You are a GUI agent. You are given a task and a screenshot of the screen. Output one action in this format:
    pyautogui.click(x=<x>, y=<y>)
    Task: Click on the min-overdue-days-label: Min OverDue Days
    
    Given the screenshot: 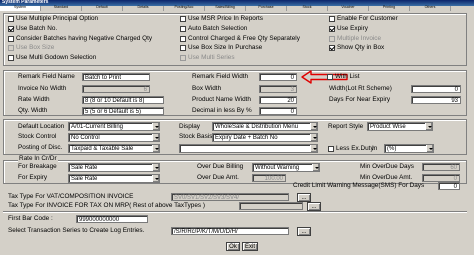 What is the action you would take?
    pyautogui.click(x=387, y=166)
    